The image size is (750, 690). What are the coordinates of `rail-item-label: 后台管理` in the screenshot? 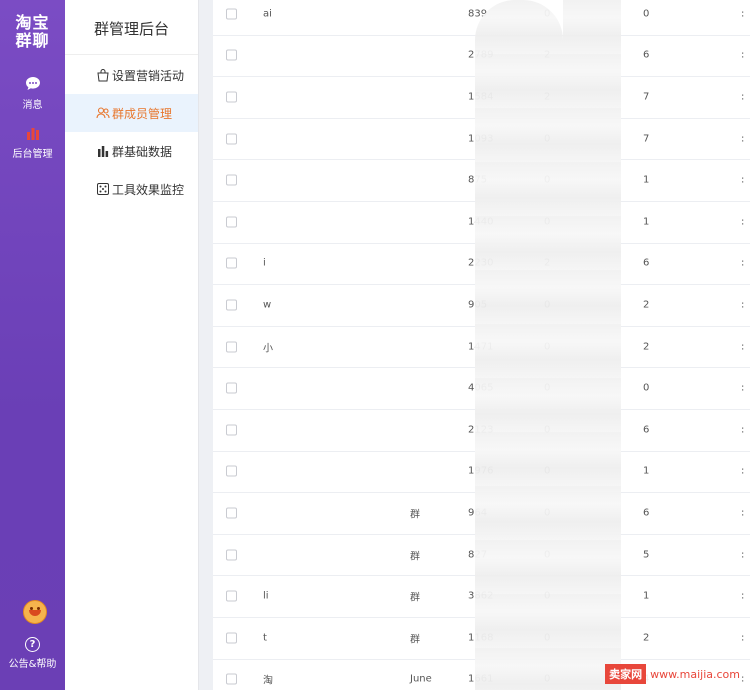 It's located at (32, 154).